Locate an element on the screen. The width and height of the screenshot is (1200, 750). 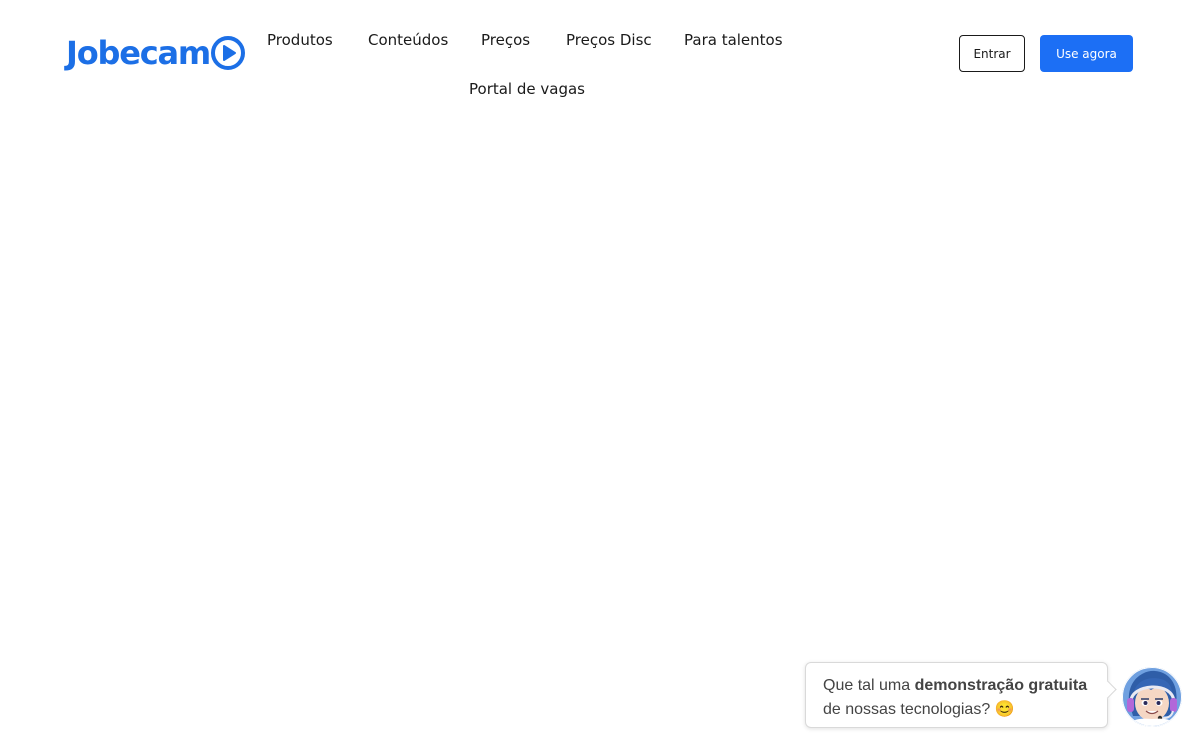
assistant-avatar-icon is located at coordinates (1152, 697).